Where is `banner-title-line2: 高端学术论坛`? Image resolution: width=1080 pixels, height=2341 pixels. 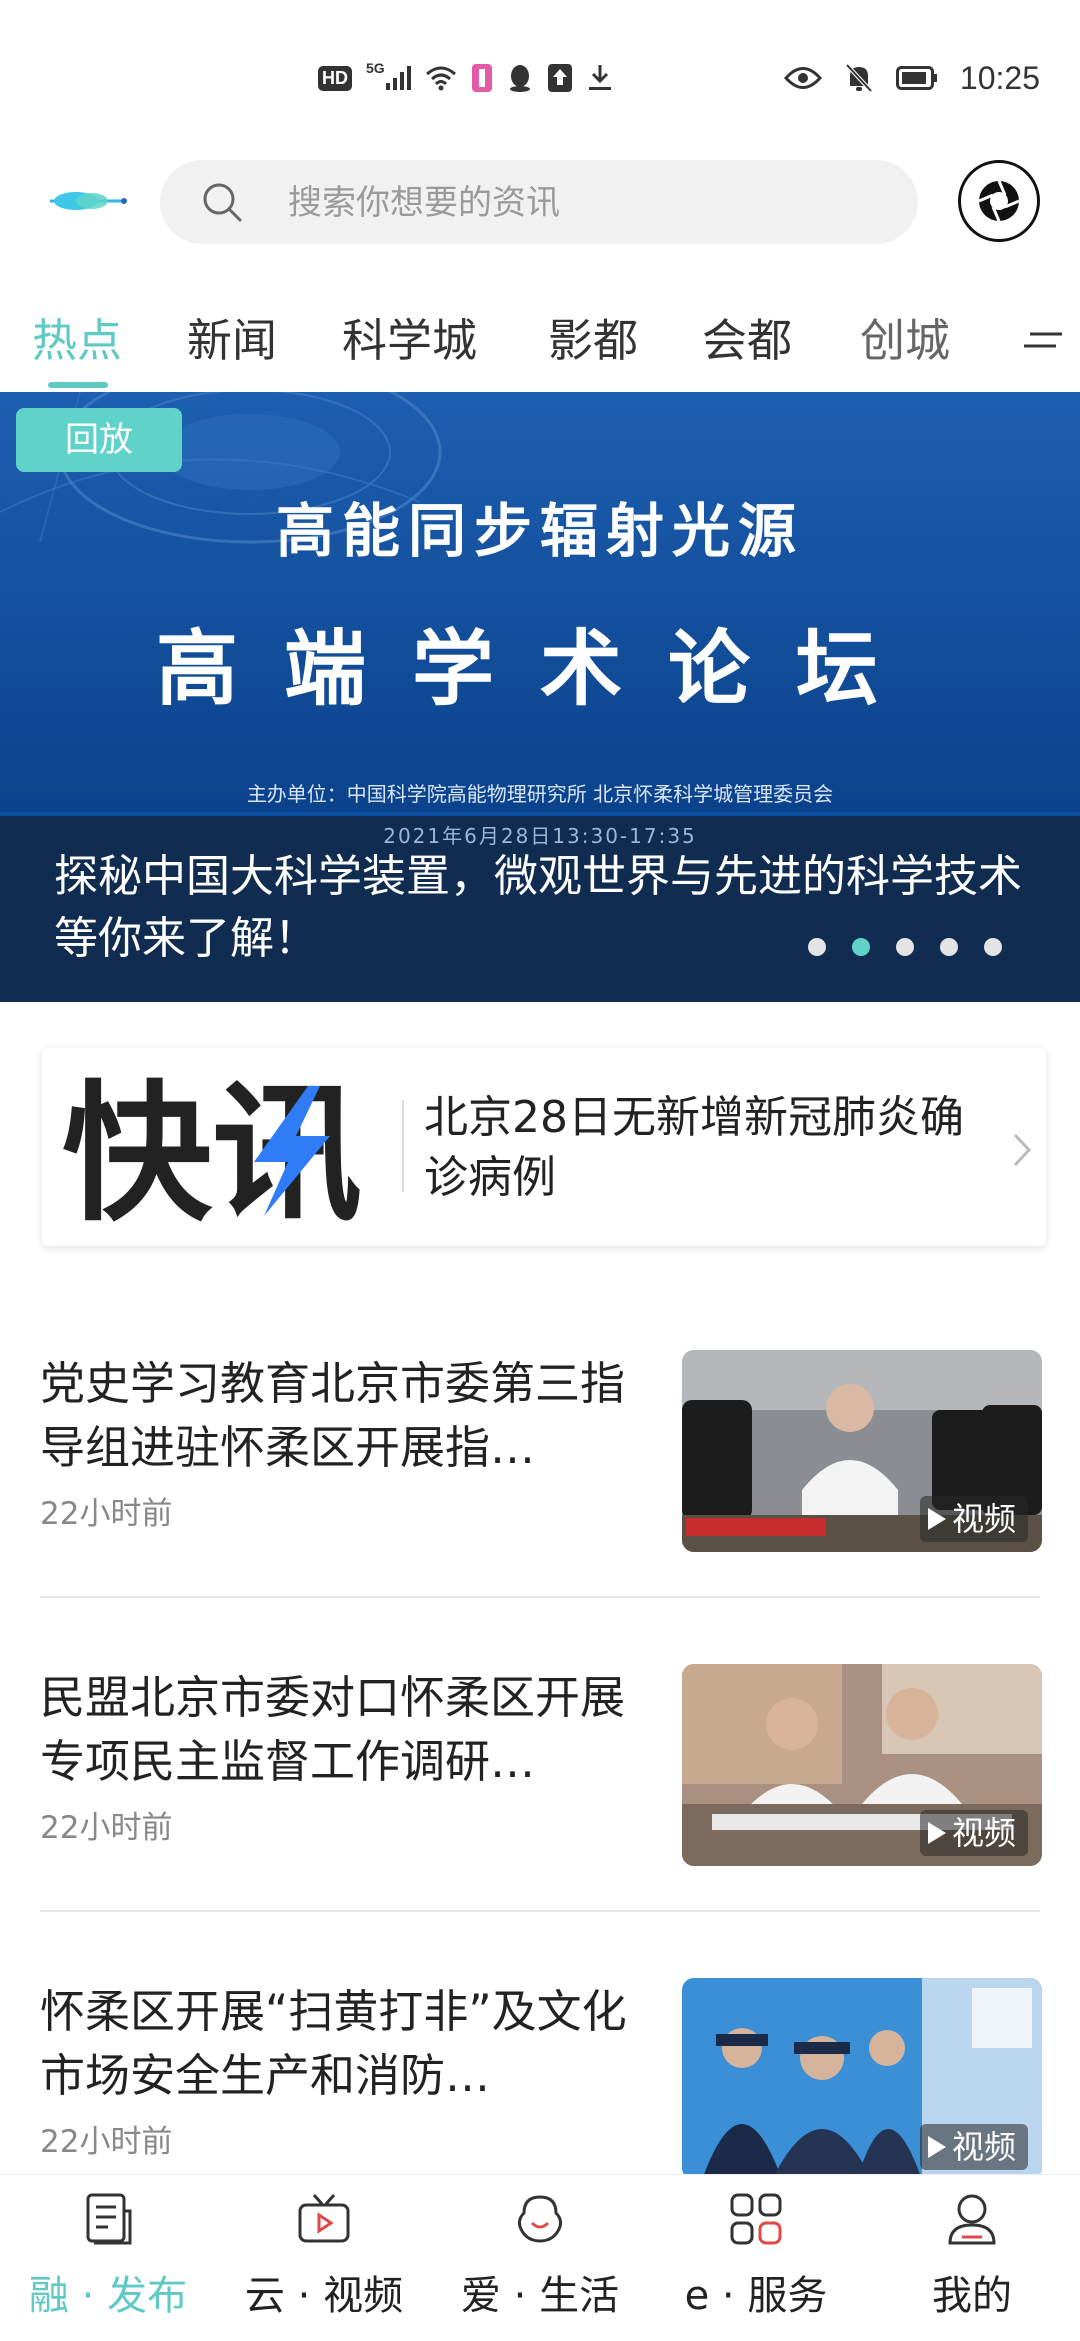
banner-title-line2: 高端学术论坛 is located at coordinates (539, 669).